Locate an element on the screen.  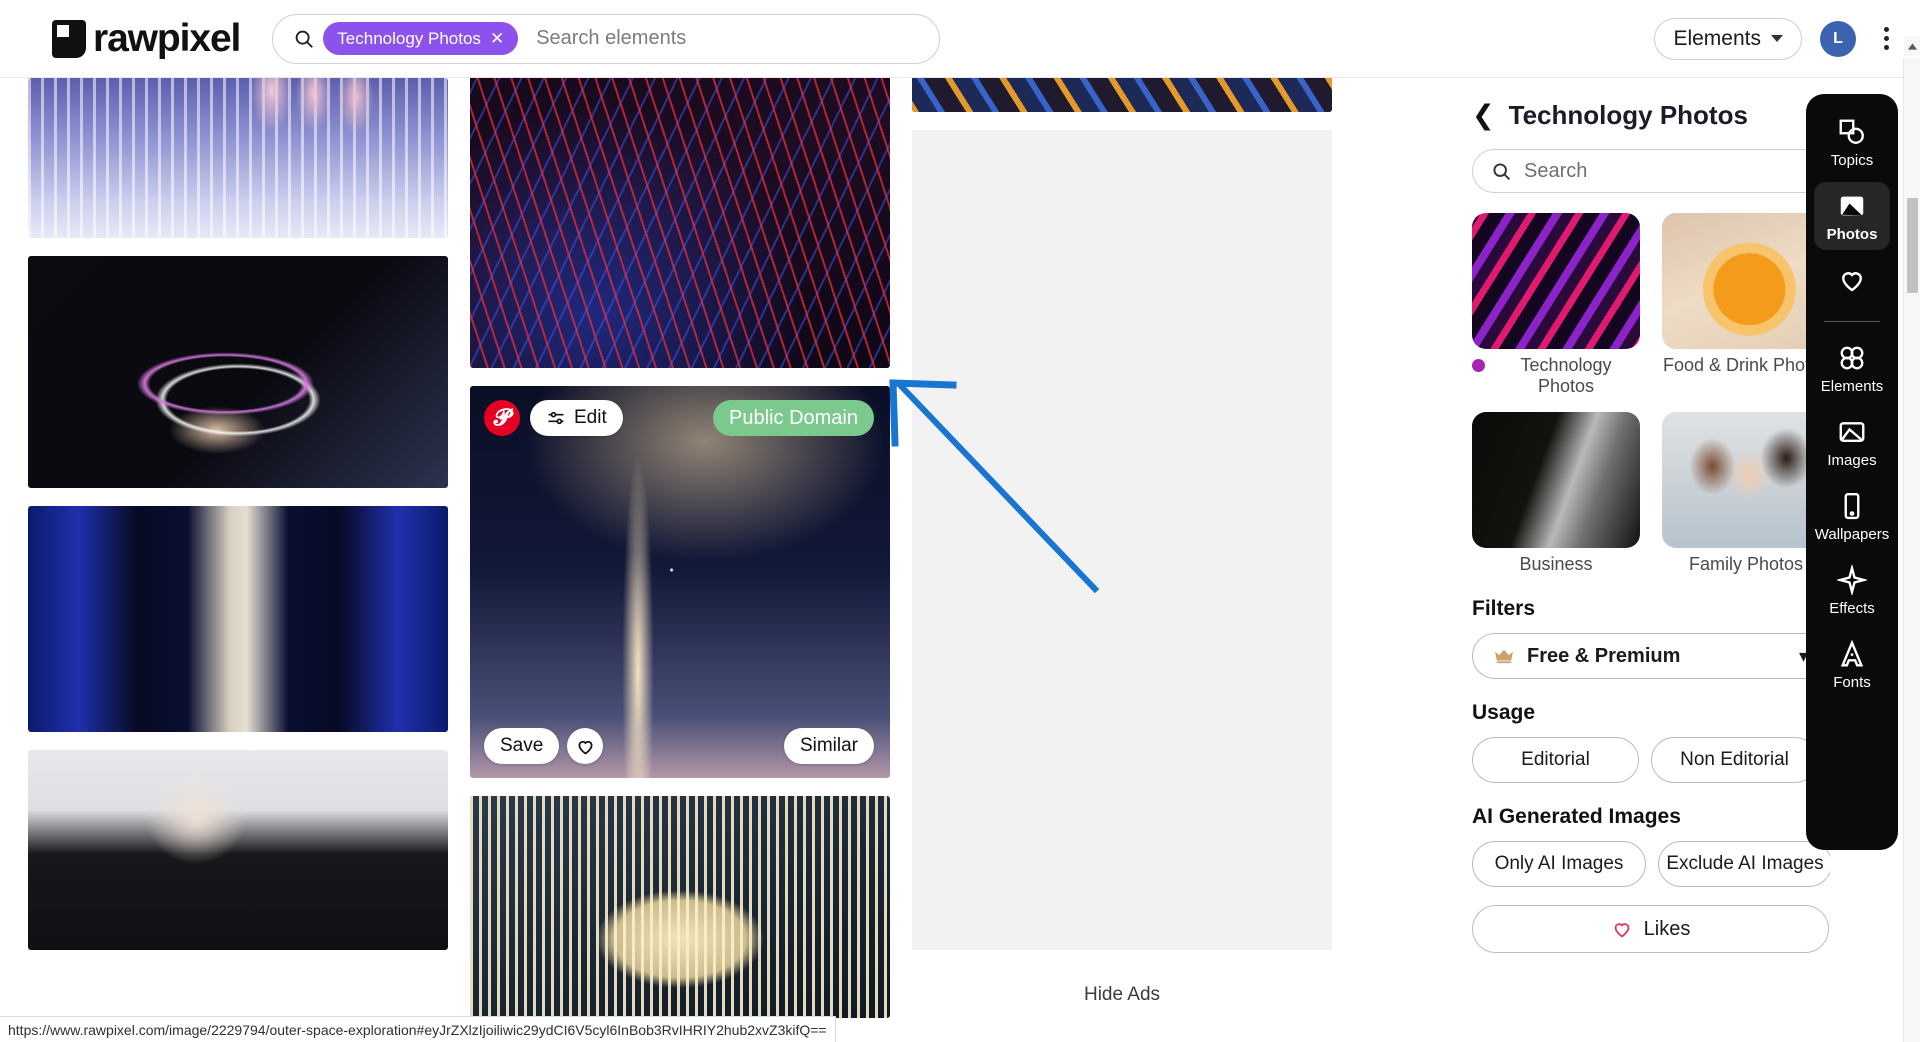
ai-images-heading: AI Generated Images is located at coordinates (1576, 817).